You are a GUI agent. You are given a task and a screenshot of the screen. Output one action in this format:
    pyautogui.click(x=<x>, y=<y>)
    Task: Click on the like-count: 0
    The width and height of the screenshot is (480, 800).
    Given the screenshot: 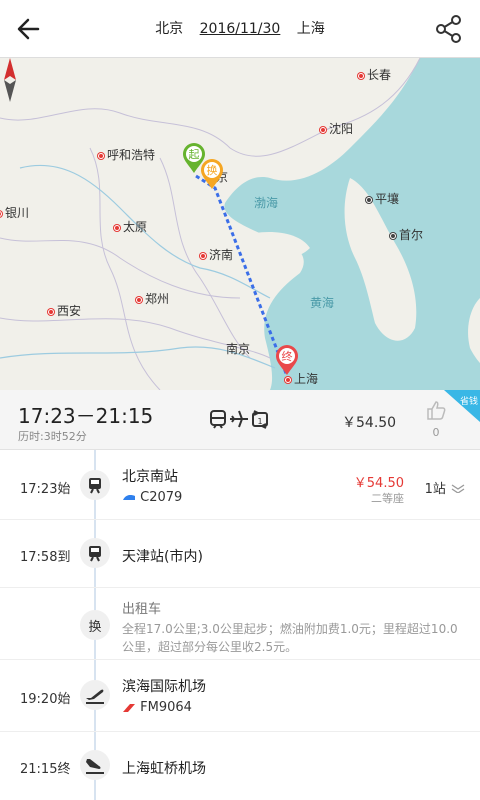 What is the action you would take?
    pyautogui.click(x=436, y=432)
    